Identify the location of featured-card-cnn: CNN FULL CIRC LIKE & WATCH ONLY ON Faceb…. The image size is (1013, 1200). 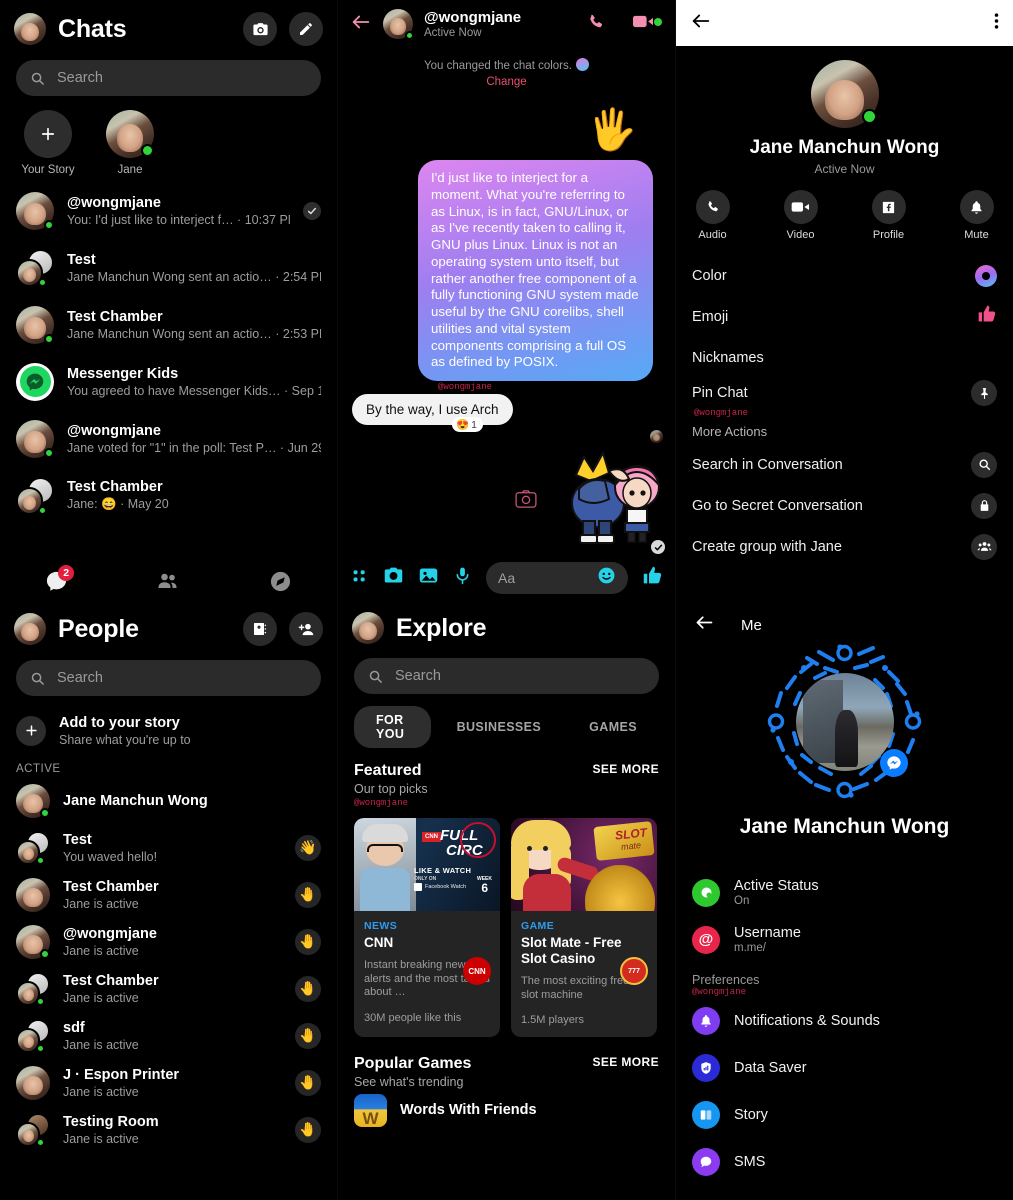
(427, 928).